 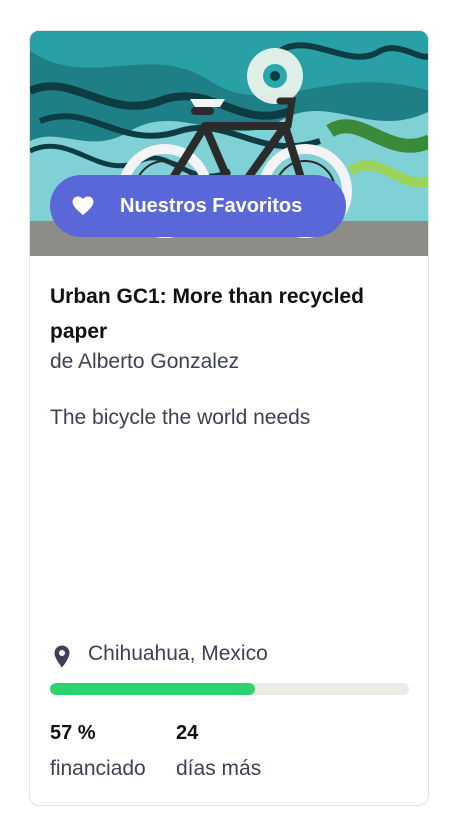 I want to click on funded-percent: 57 %, so click(x=73, y=733).